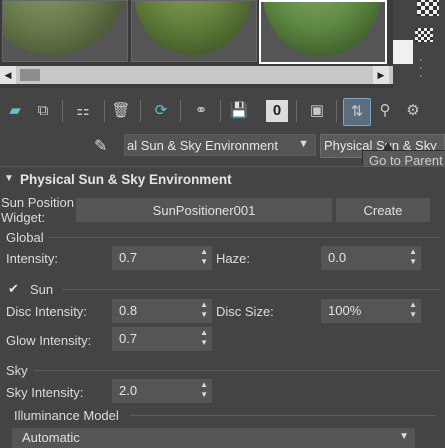 The image size is (445, 448). I want to click on video-check-icon: · · ·, so click(426, 68).